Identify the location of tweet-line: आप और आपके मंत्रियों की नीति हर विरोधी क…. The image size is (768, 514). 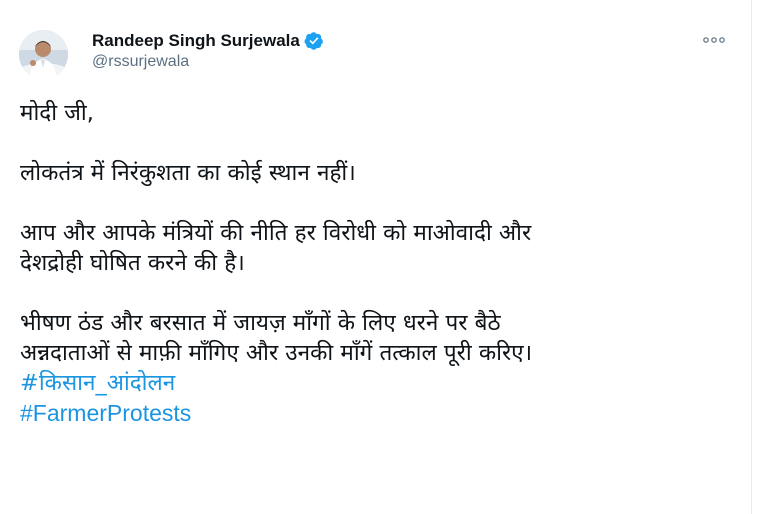
(276, 233).